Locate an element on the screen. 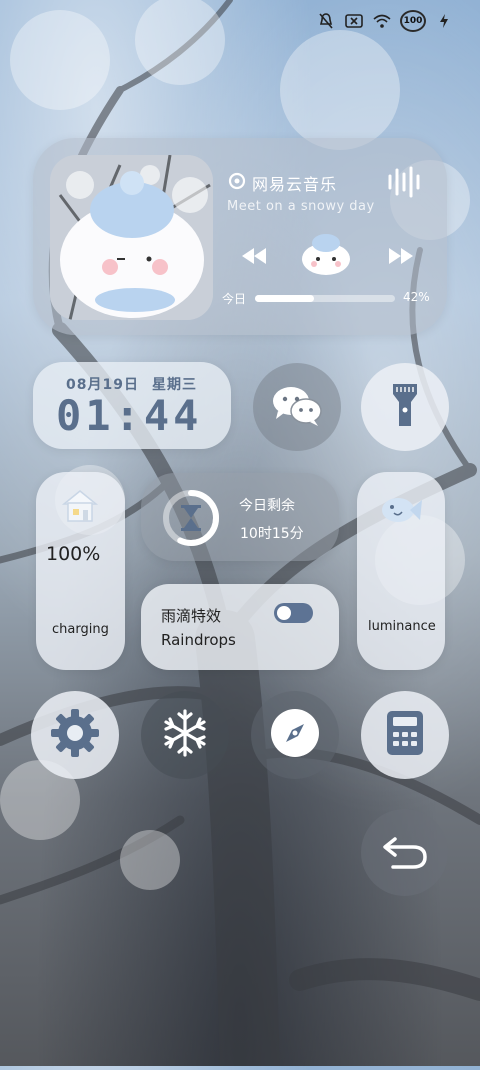  music-app-name: 网易云音乐 is located at coordinates (282, 183).